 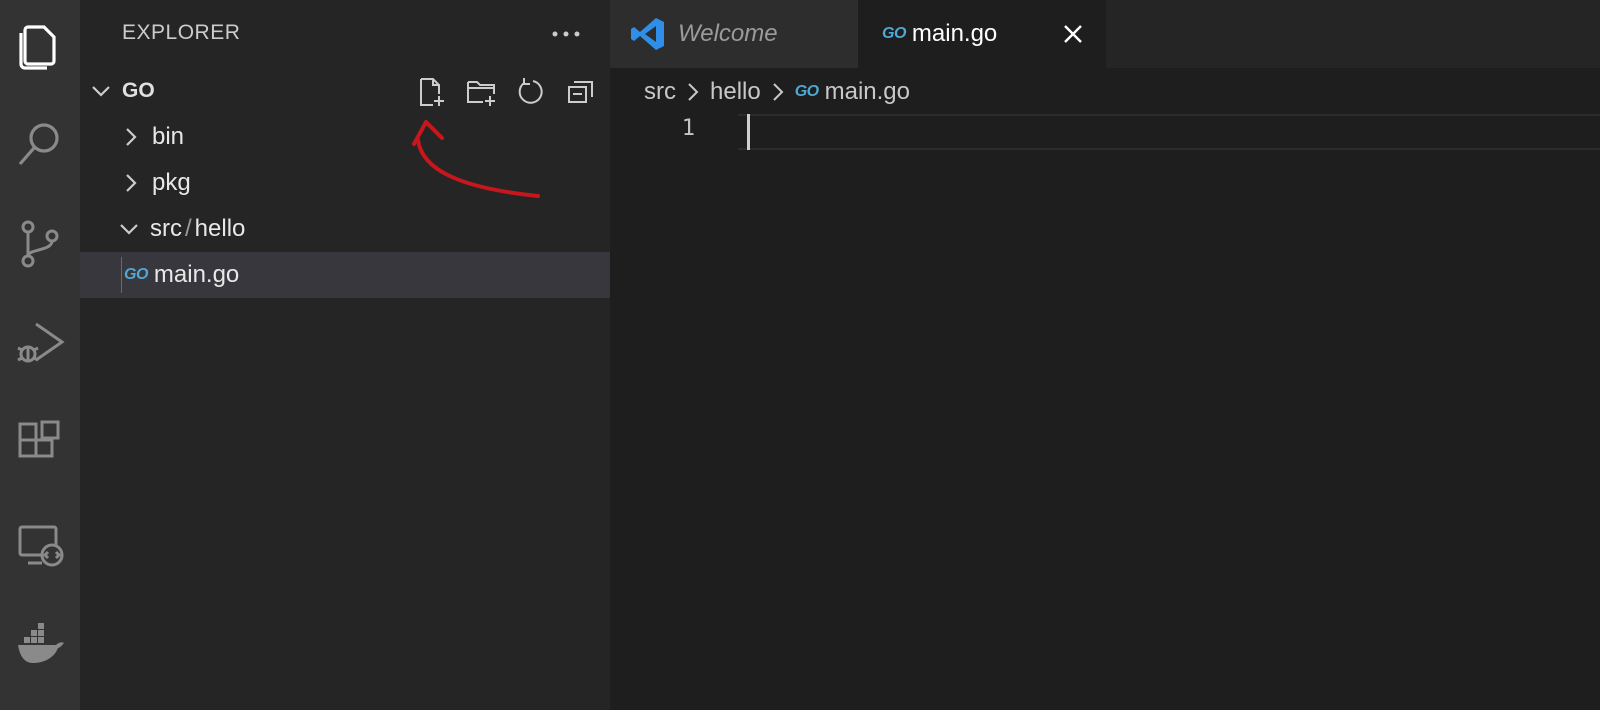 I want to click on breadcrumb-item: hello, so click(x=735, y=92).